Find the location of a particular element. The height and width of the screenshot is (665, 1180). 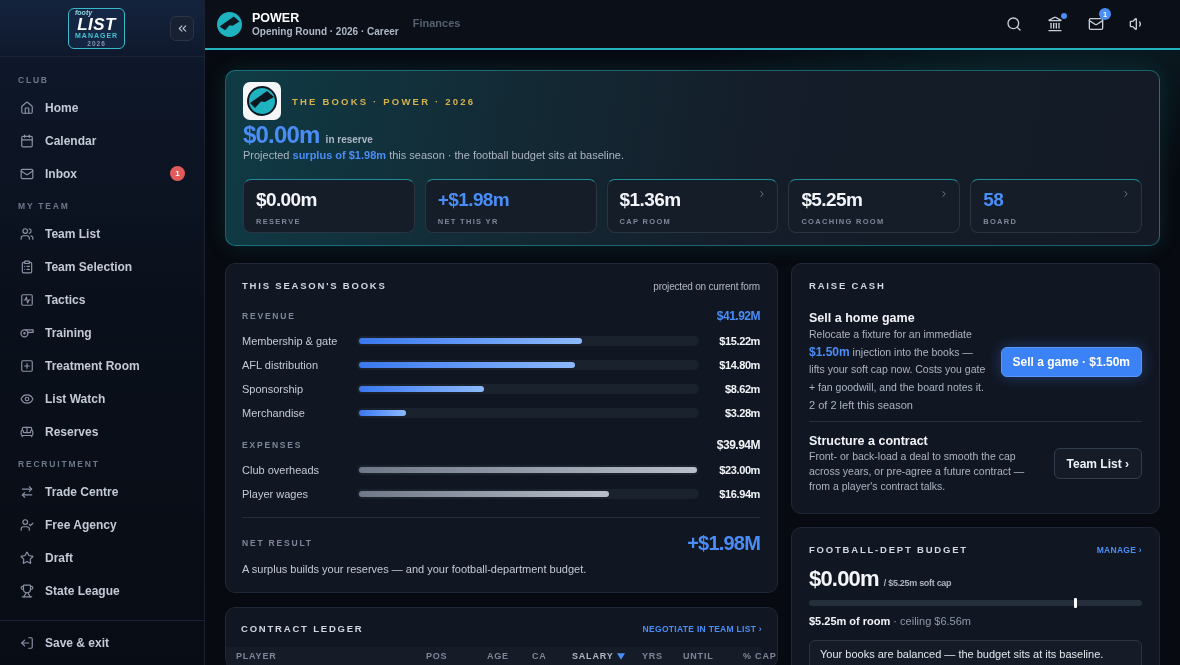

books-footnote: A surplus builds your reserves — and your football-department budget. is located at coordinates (415, 569).